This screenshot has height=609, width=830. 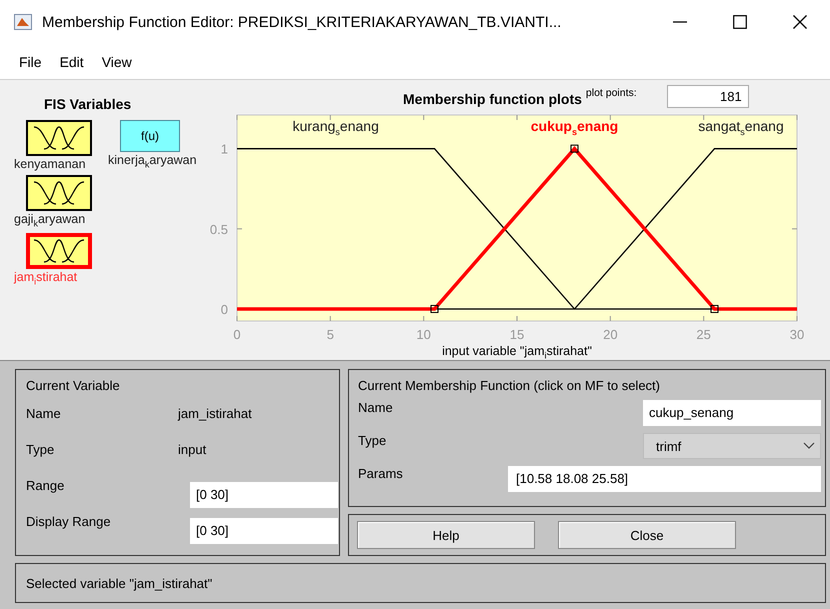 What do you see at coordinates (664, 479) in the screenshot?
I see `input-field: [10.58 18.08 25.58]` at bounding box center [664, 479].